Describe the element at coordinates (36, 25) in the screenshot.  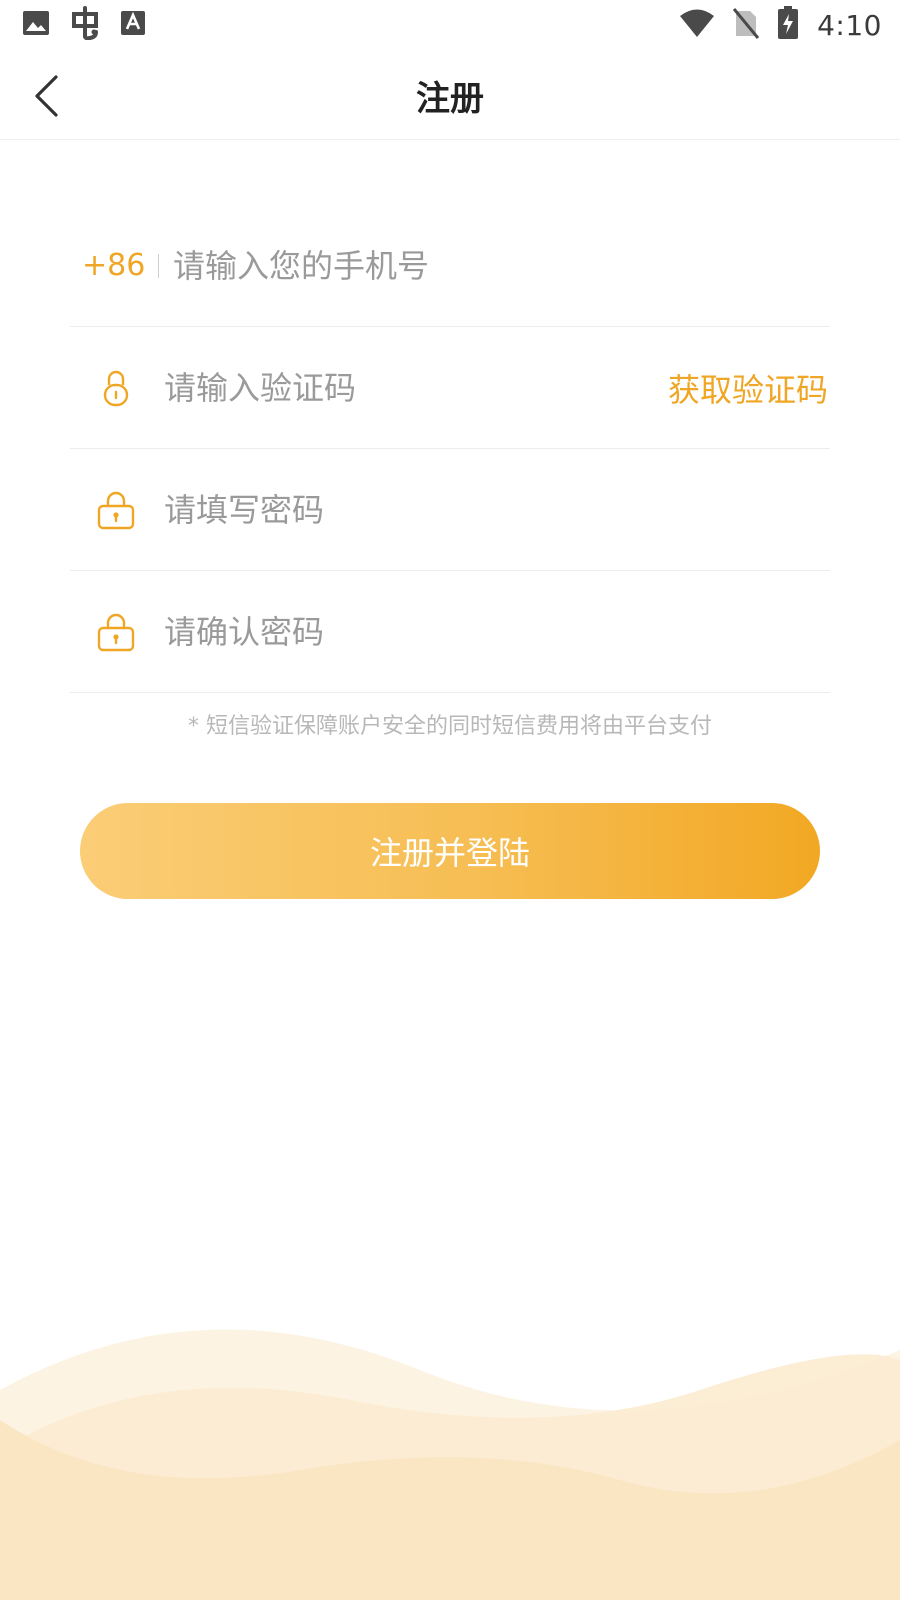
I see `image-icon` at that location.